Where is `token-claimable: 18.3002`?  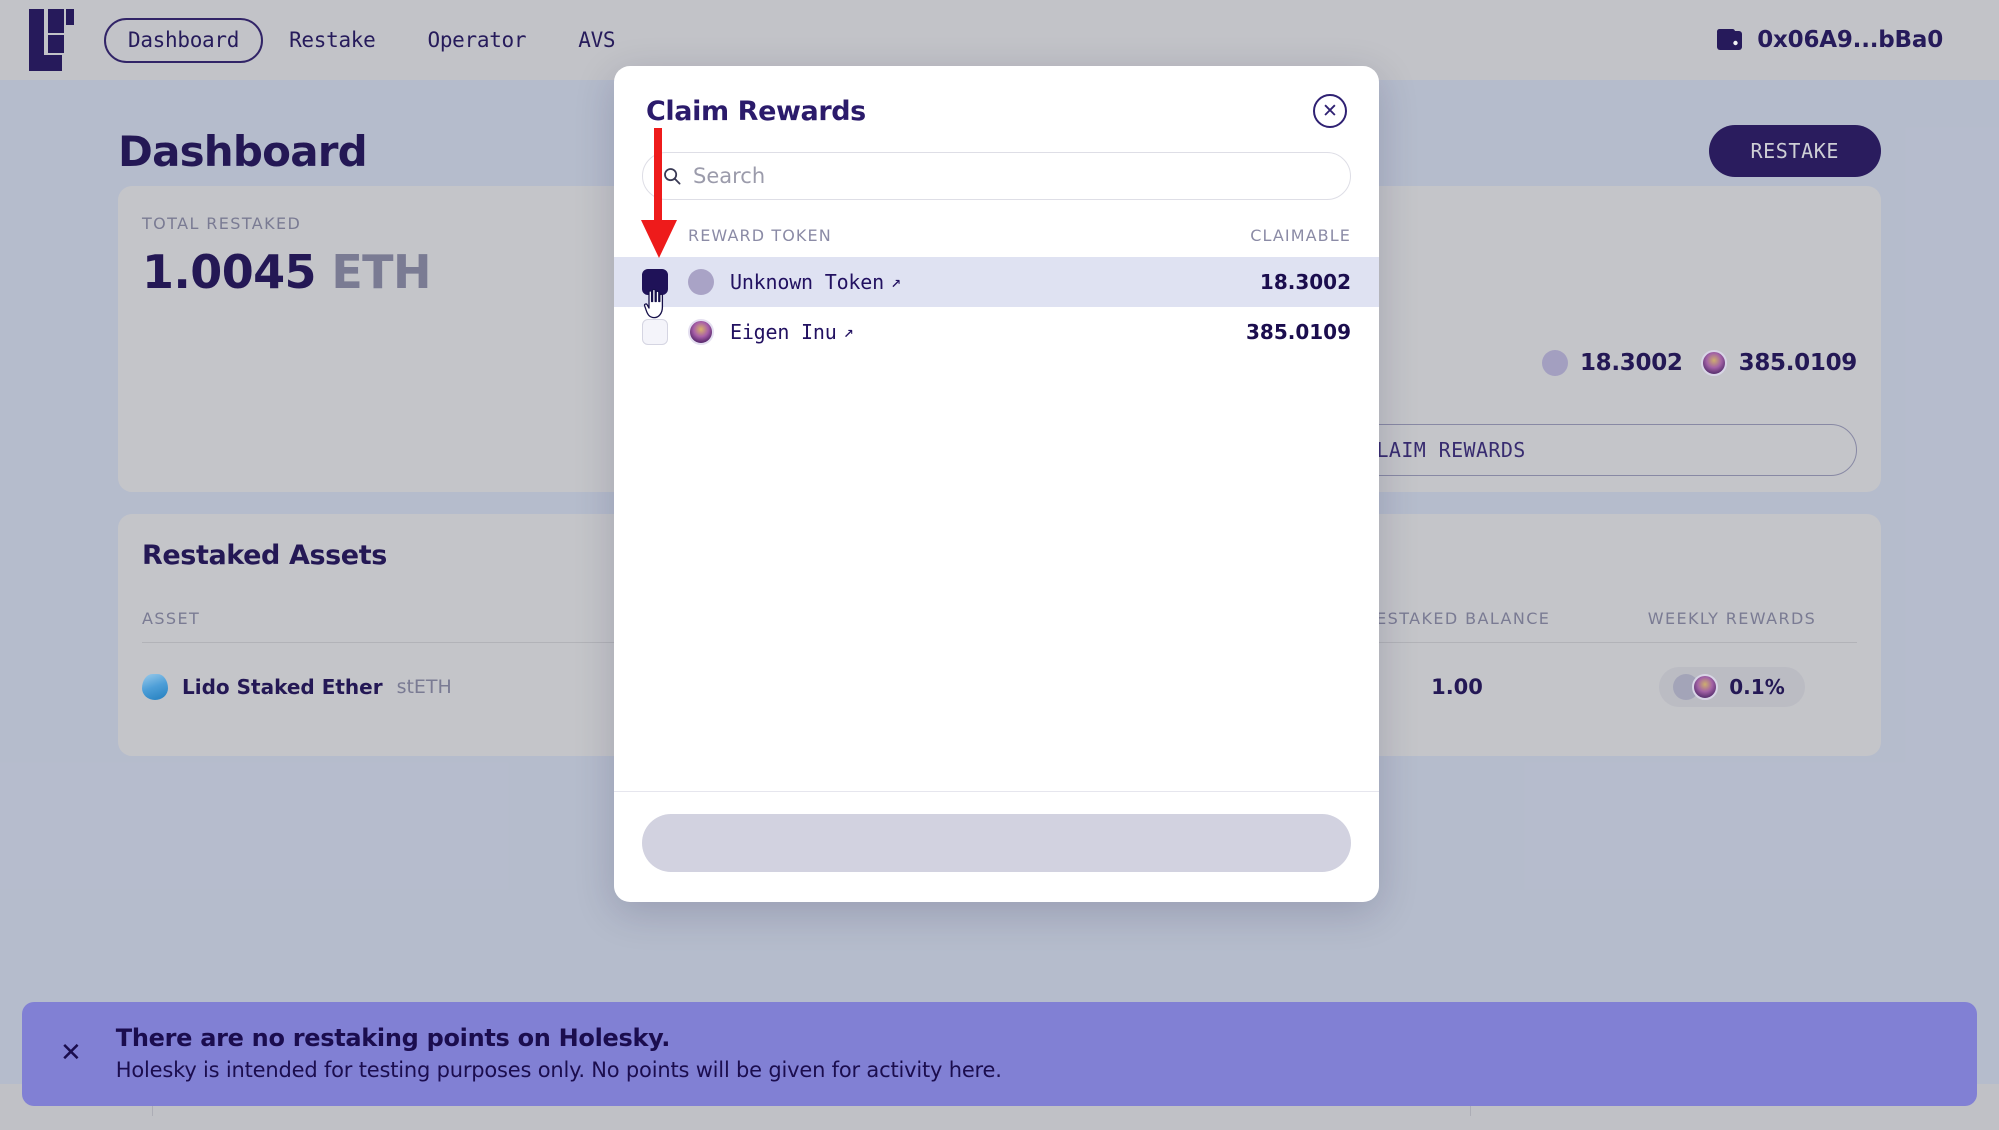
token-claimable: 18.3002 is located at coordinates (1305, 282).